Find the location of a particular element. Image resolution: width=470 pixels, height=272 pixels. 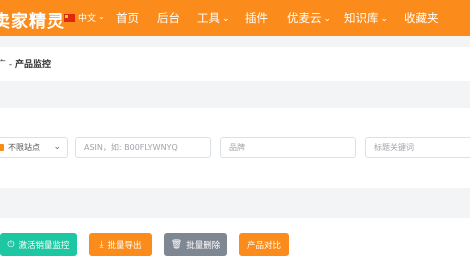

bulk-delete-button: 🗑 批量删除 is located at coordinates (195, 244).